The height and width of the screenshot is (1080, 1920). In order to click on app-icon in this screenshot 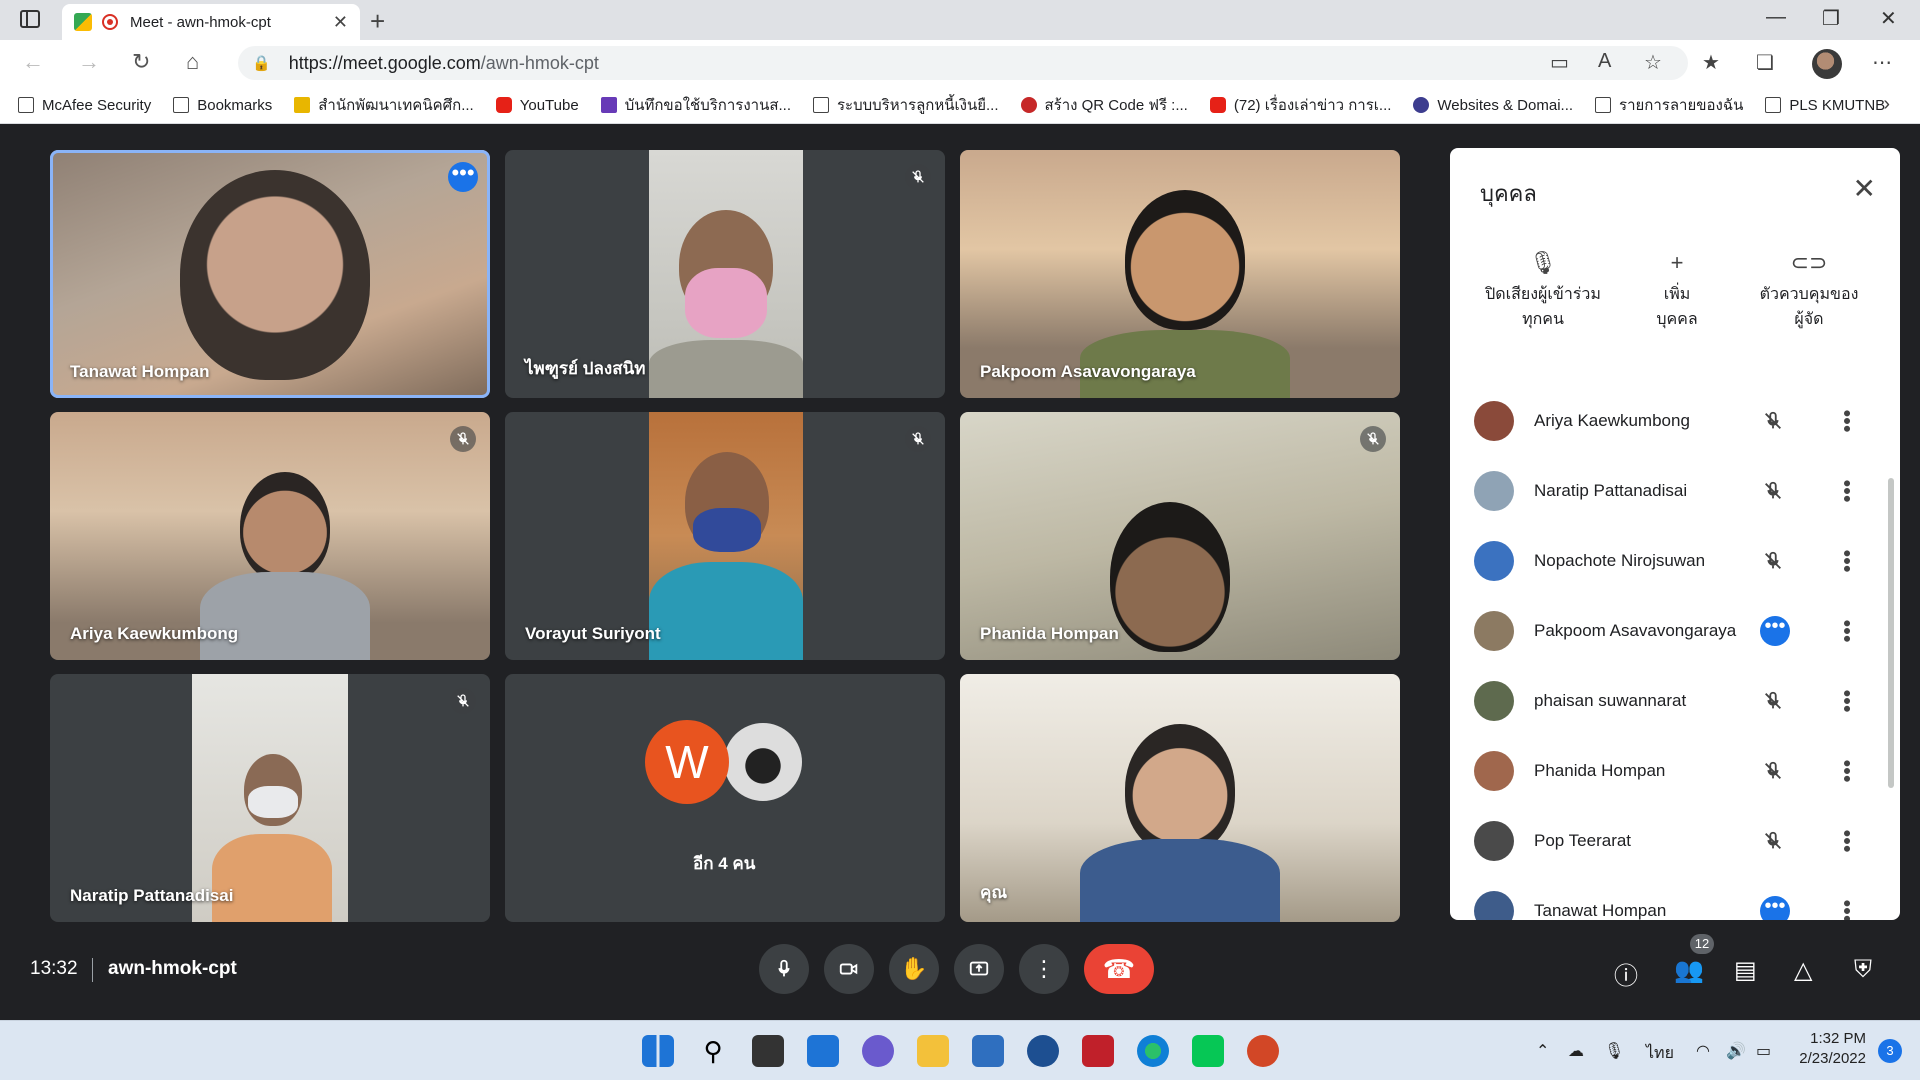, I will do `click(1043, 1051)`.